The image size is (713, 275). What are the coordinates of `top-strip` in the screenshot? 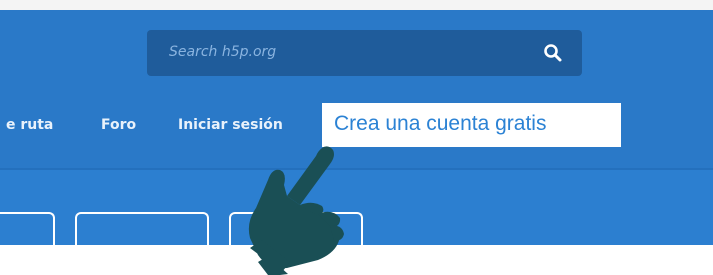 It's located at (356, 5).